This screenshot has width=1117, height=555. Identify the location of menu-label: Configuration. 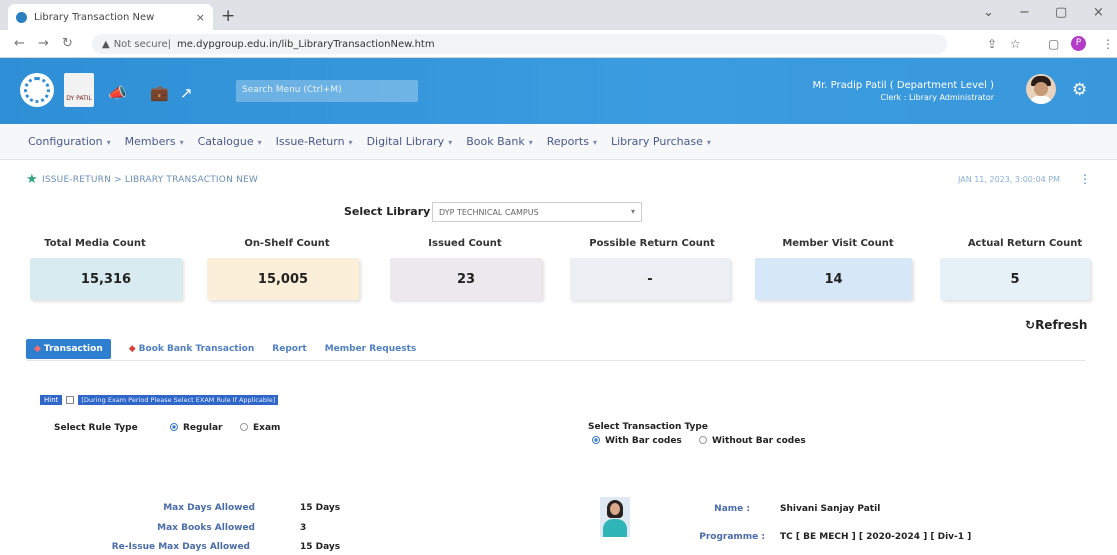
(65, 141).